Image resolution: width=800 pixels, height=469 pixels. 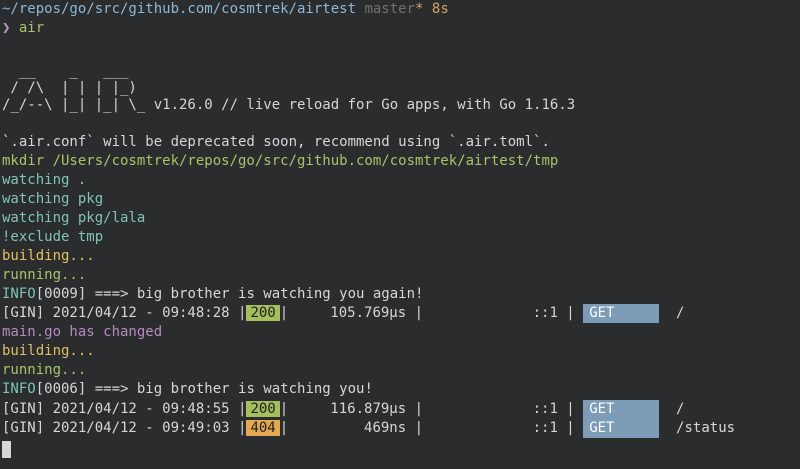 I want to click on request-path: /status, so click(x=697, y=428).